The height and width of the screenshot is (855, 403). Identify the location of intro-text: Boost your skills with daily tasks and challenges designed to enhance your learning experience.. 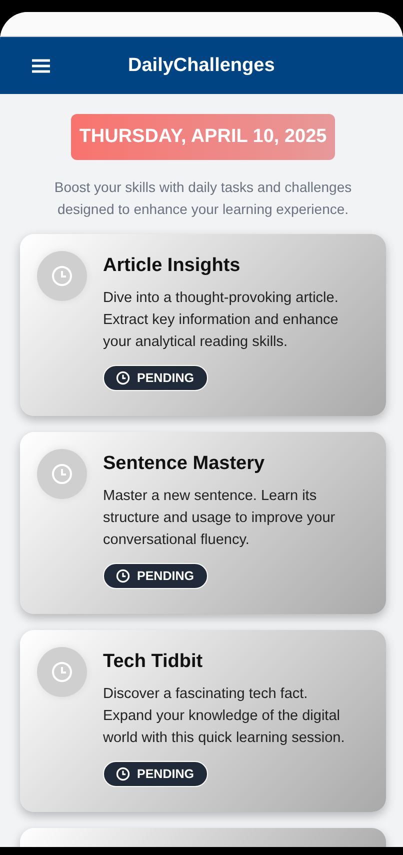
(203, 198).